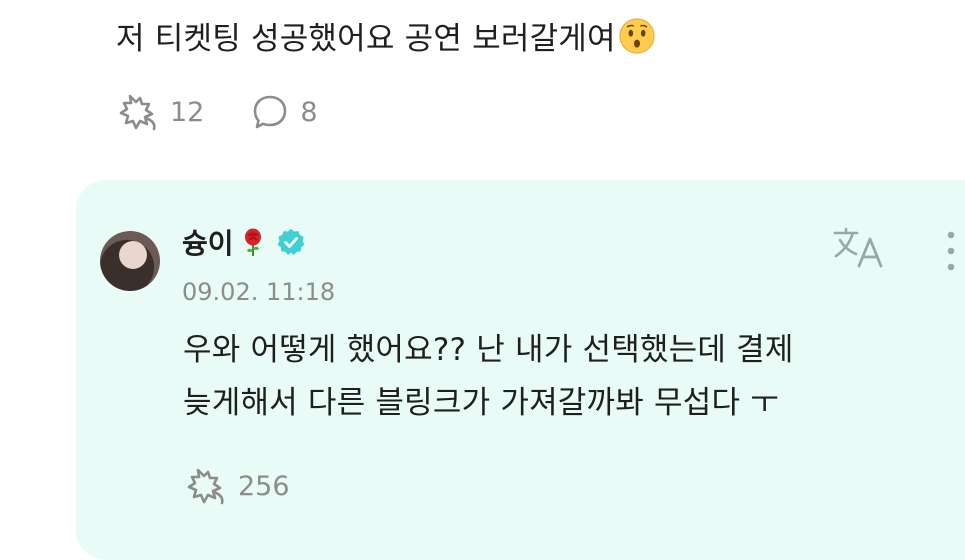 The width and height of the screenshot is (965, 560). I want to click on translate-icon, so click(858, 247).